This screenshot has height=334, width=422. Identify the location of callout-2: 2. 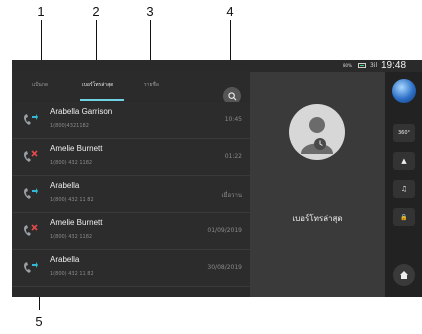
(96, 11).